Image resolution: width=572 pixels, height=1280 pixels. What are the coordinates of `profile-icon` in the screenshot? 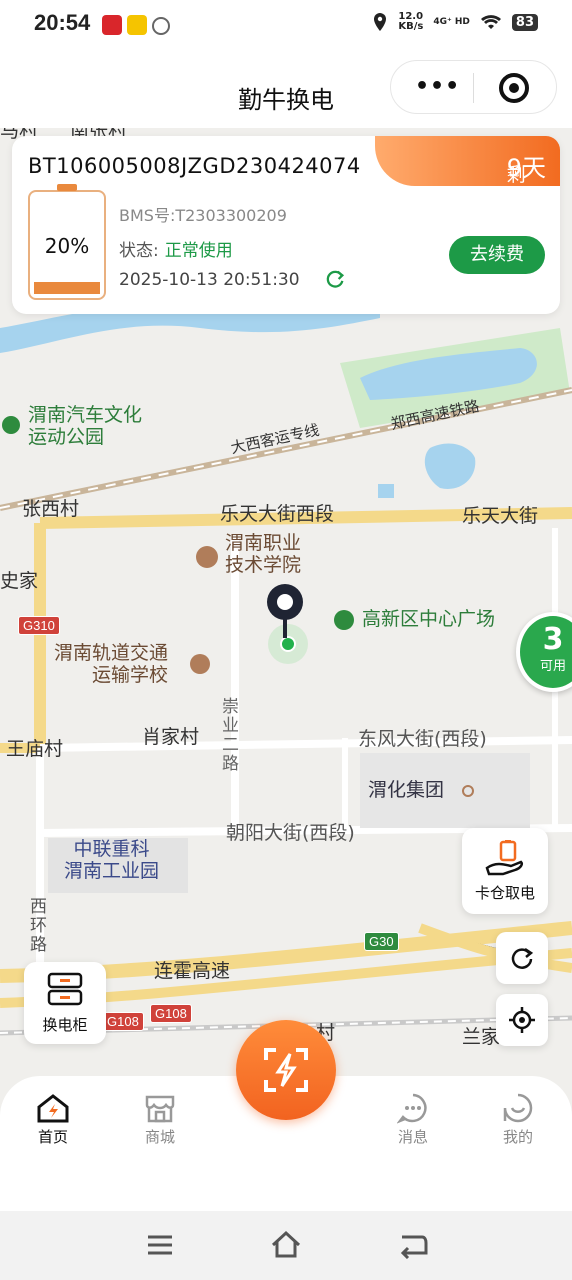 It's located at (518, 1108).